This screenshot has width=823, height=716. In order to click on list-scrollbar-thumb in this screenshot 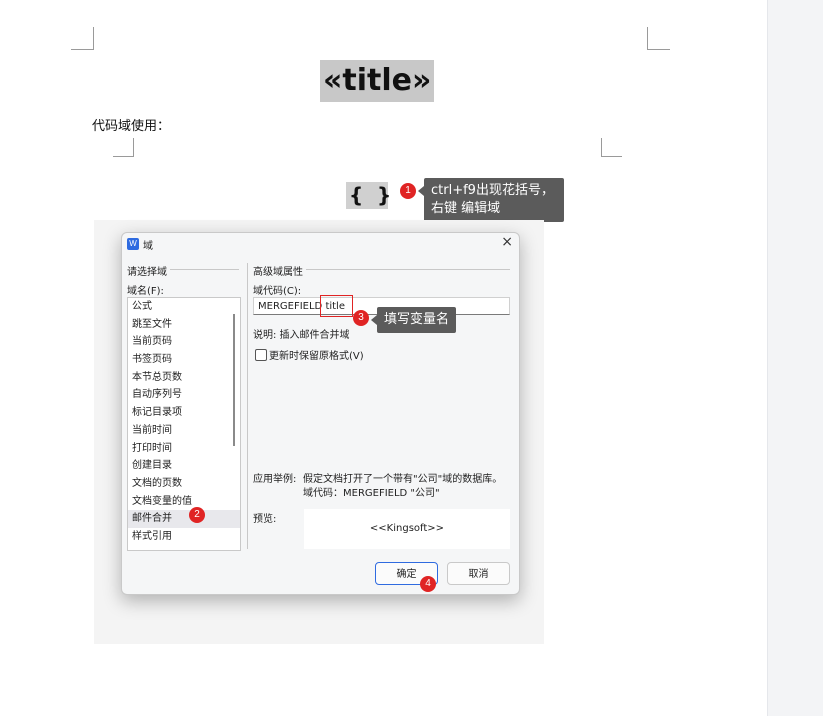, I will do `click(234, 380)`.